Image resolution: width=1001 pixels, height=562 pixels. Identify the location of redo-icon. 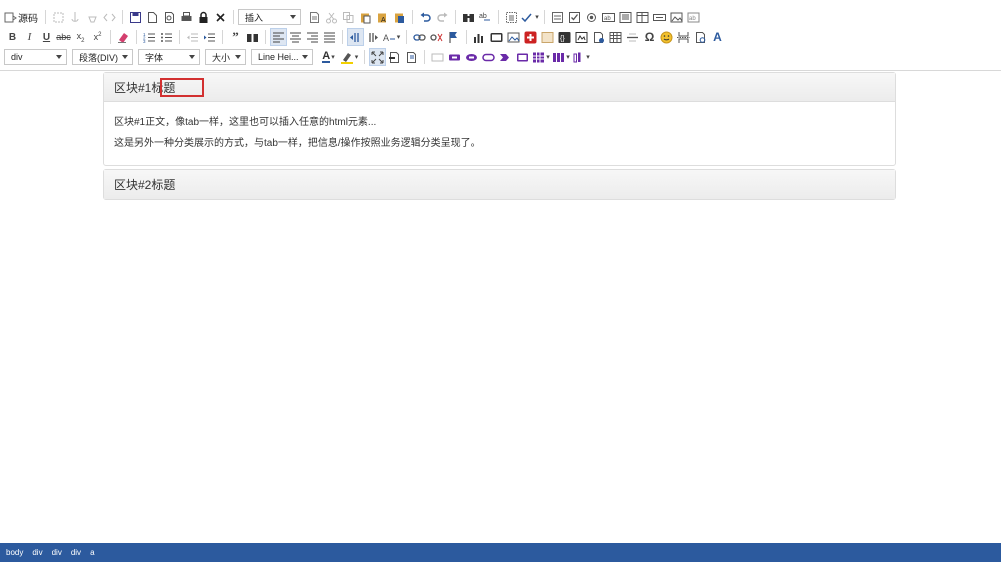
(442, 17).